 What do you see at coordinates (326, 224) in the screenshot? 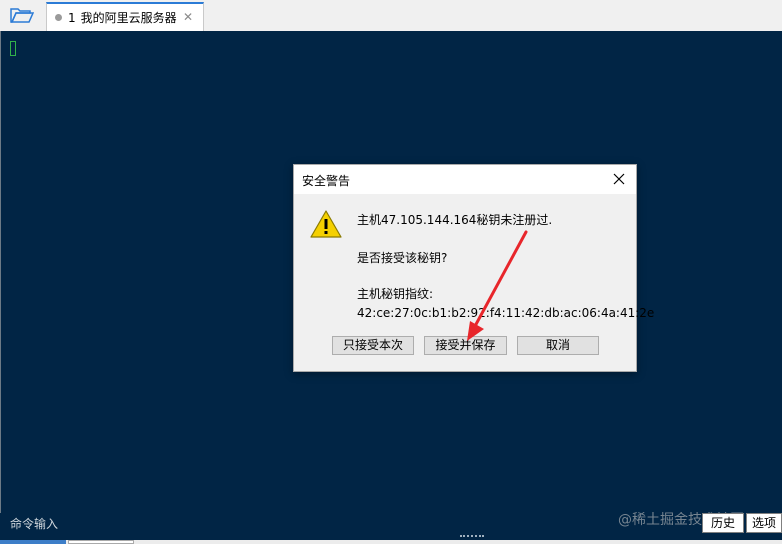
I see `warning-icon` at bounding box center [326, 224].